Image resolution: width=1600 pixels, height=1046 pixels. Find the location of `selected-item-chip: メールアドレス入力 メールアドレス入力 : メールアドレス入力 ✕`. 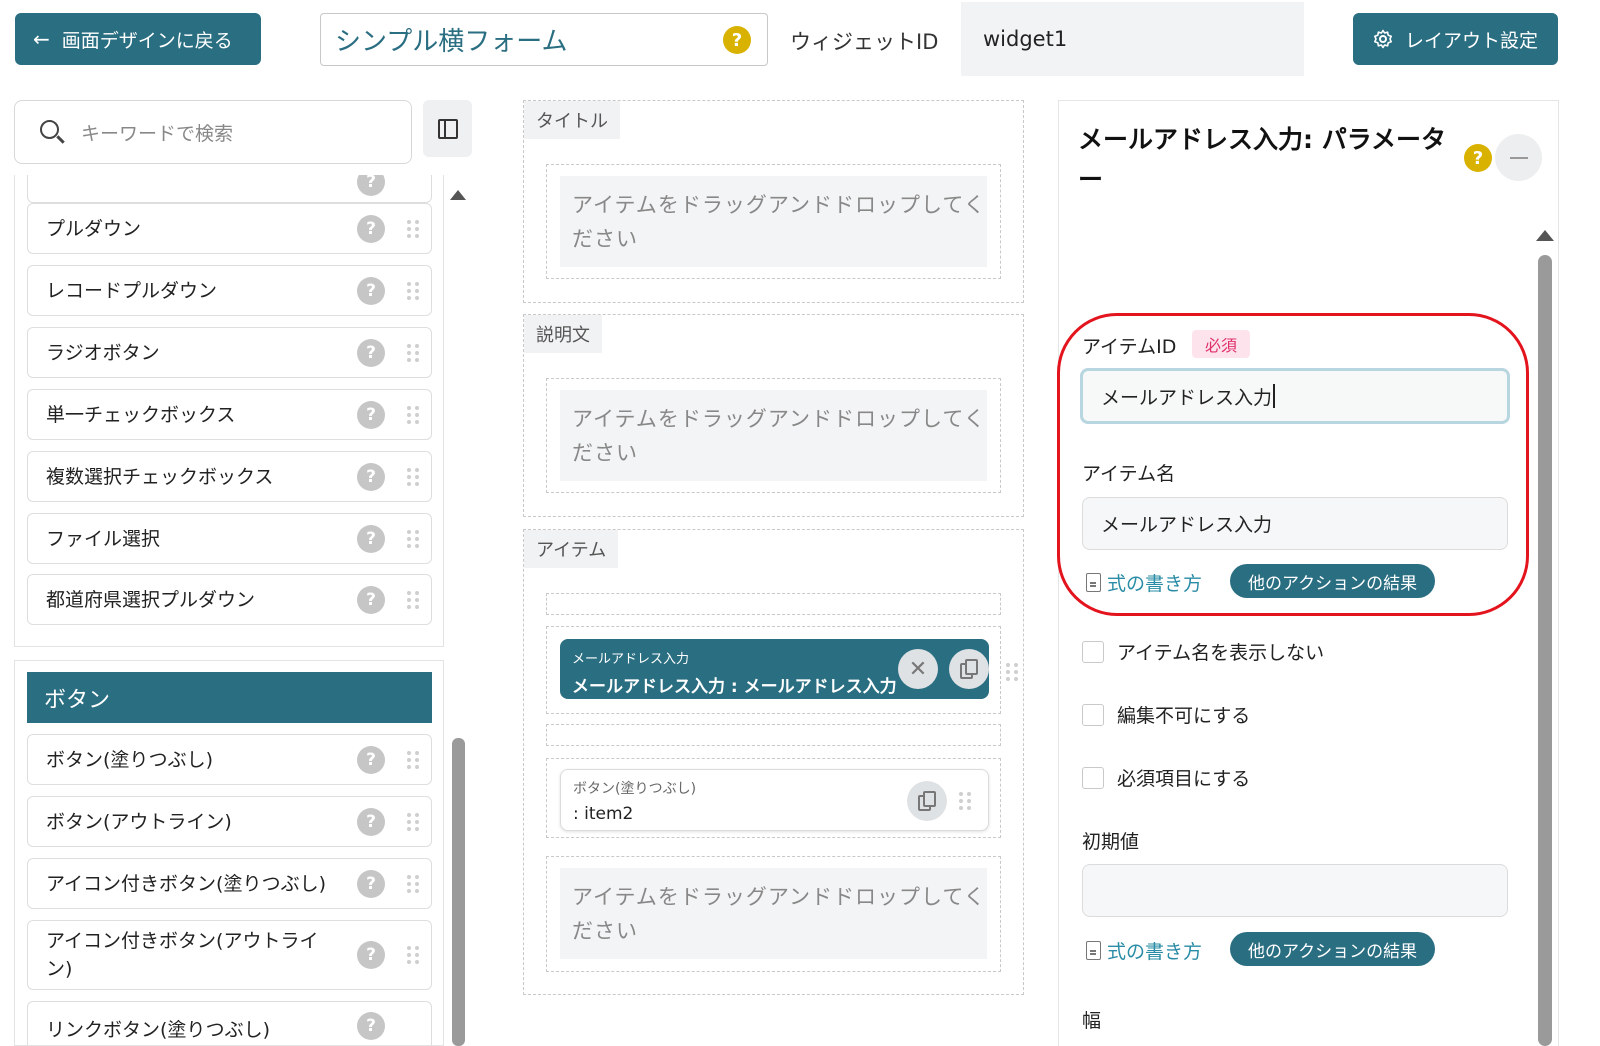

selected-item-chip: メールアドレス入力 メールアドレス入力 : メールアドレス入力 ✕ is located at coordinates (774, 669).